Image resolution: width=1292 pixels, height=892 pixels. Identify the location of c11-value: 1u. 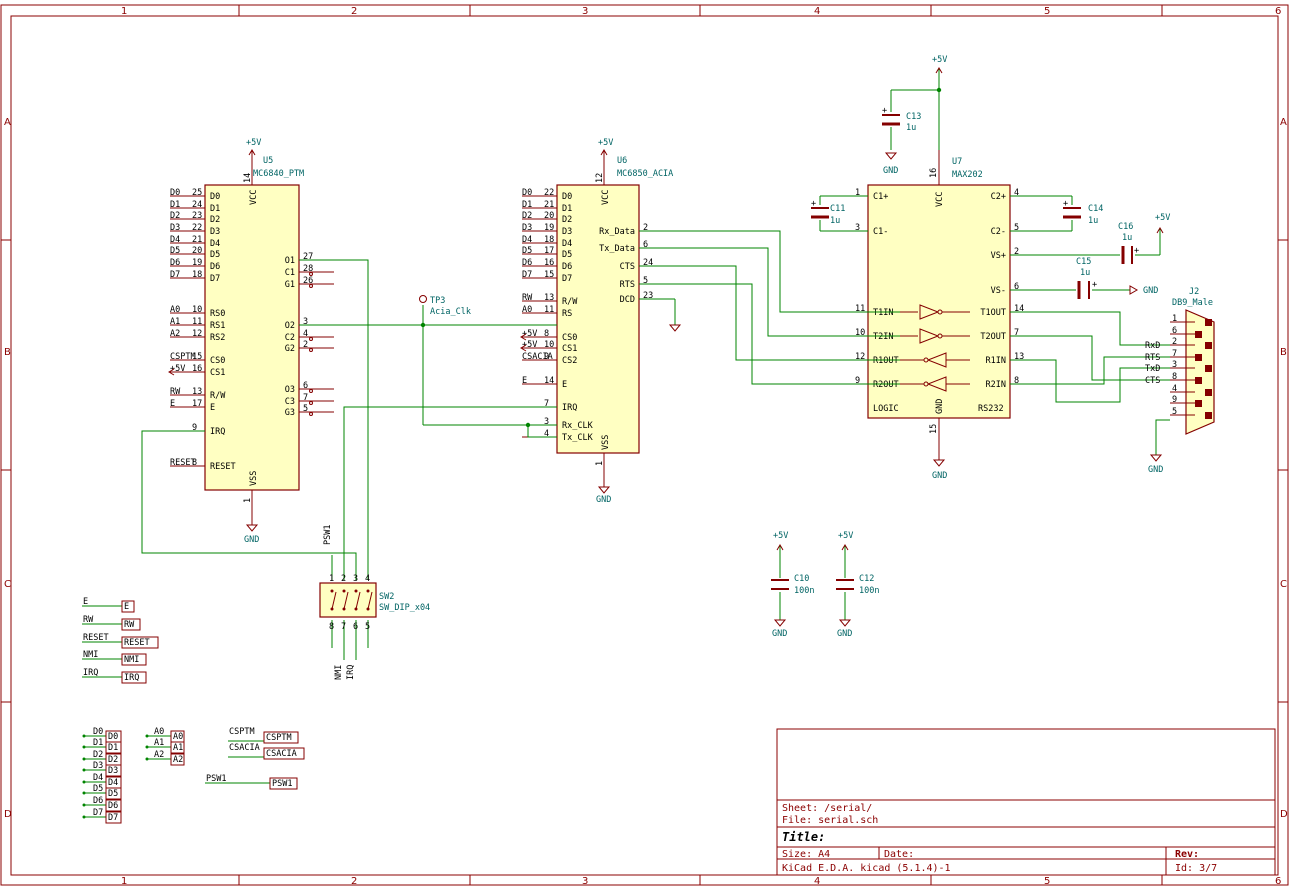
(835, 221).